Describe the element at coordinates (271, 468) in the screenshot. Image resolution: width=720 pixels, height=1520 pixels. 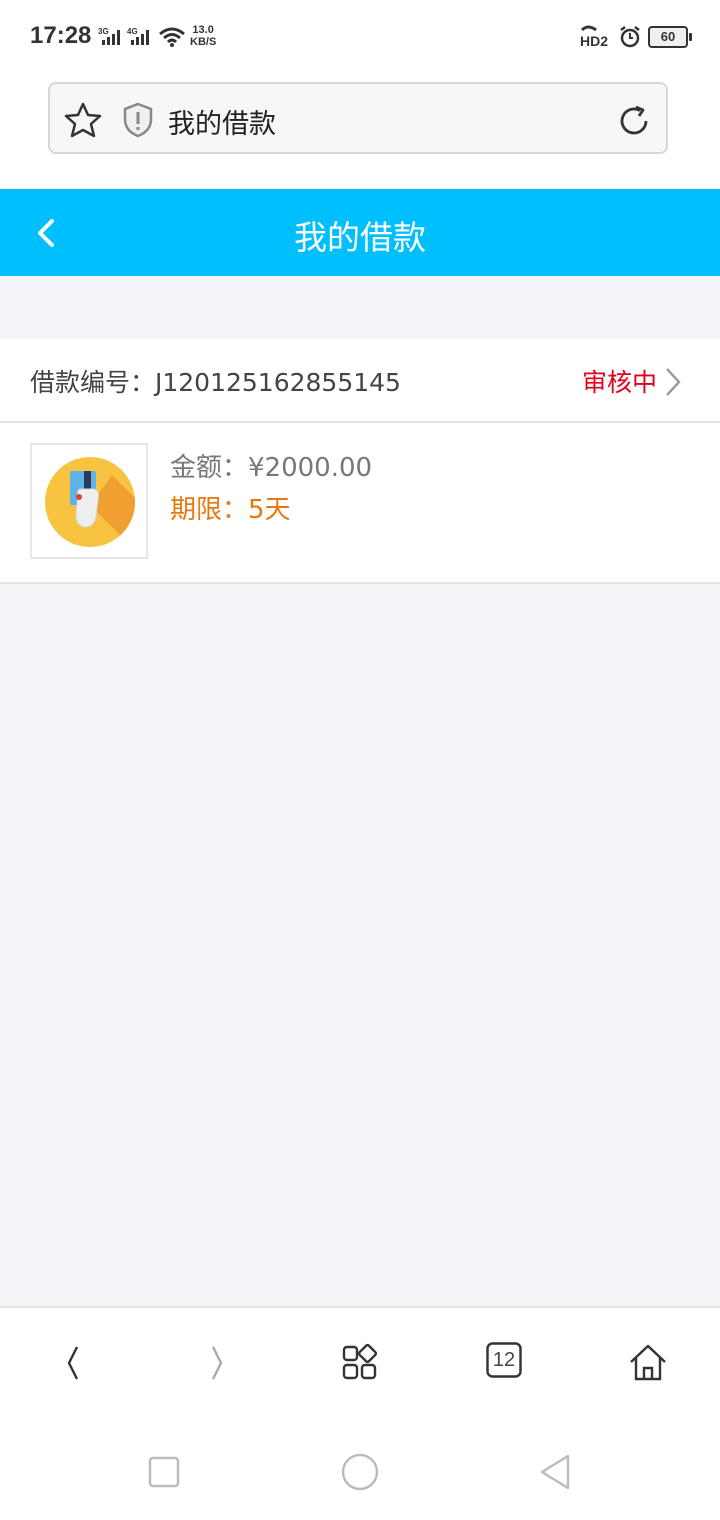
I see `loan-amount: 金额：¥2000.00` at that location.